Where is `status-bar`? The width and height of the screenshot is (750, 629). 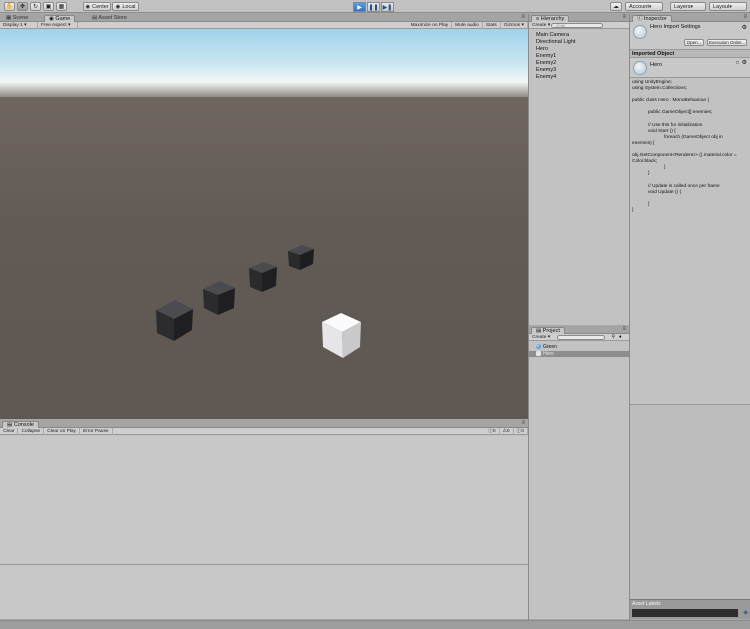 status-bar is located at coordinates (375, 624).